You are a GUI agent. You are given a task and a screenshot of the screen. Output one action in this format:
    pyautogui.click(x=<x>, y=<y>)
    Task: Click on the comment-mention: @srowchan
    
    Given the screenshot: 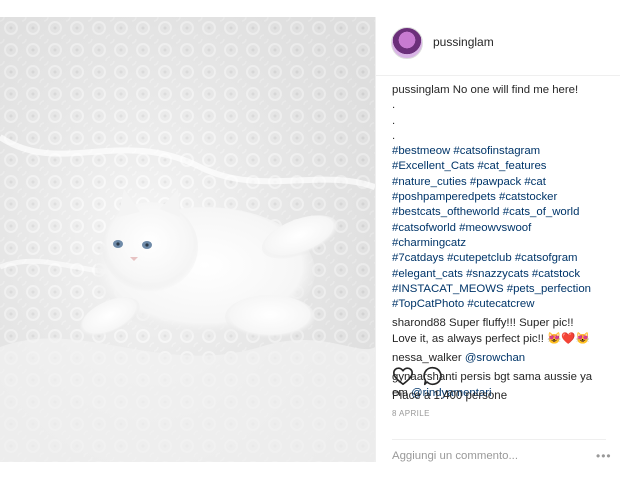 What is the action you would take?
    pyautogui.click(x=495, y=358)
    